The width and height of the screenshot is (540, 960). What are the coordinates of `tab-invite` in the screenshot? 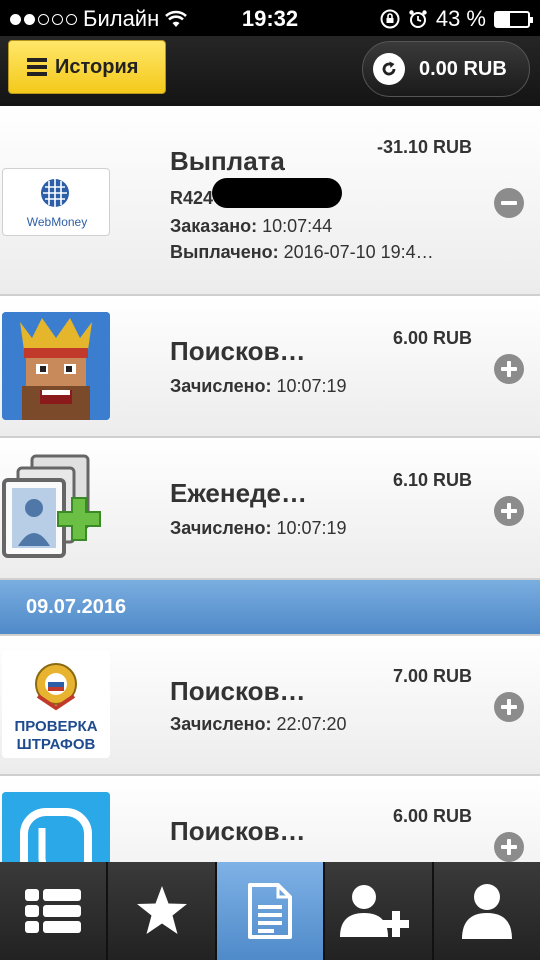 It's located at (379, 911).